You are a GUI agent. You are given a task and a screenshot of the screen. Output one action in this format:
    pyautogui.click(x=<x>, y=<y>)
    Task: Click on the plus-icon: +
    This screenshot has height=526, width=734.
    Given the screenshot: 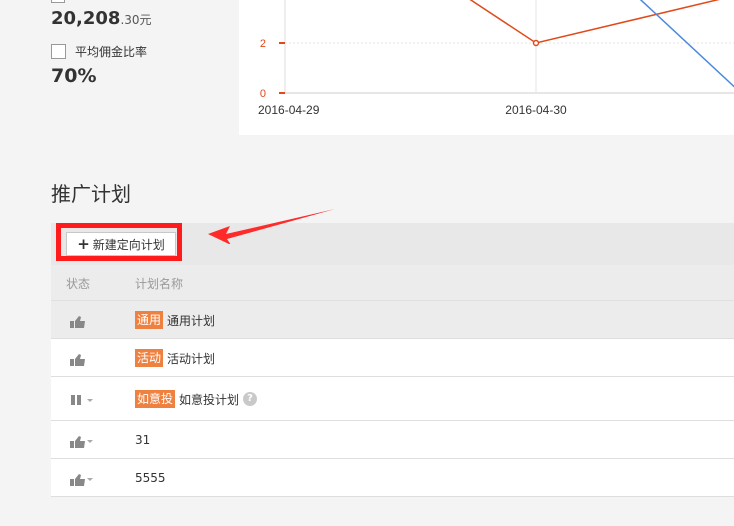 What is the action you would take?
    pyautogui.click(x=83, y=243)
    